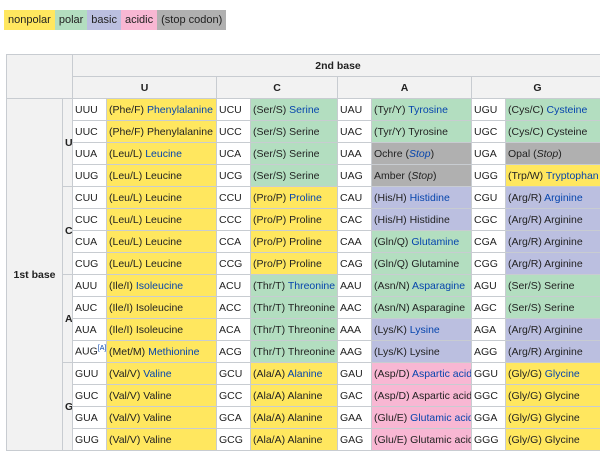  Describe the element at coordinates (234, 440) in the screenshot. I see `codon-cell: GCG` at that location.